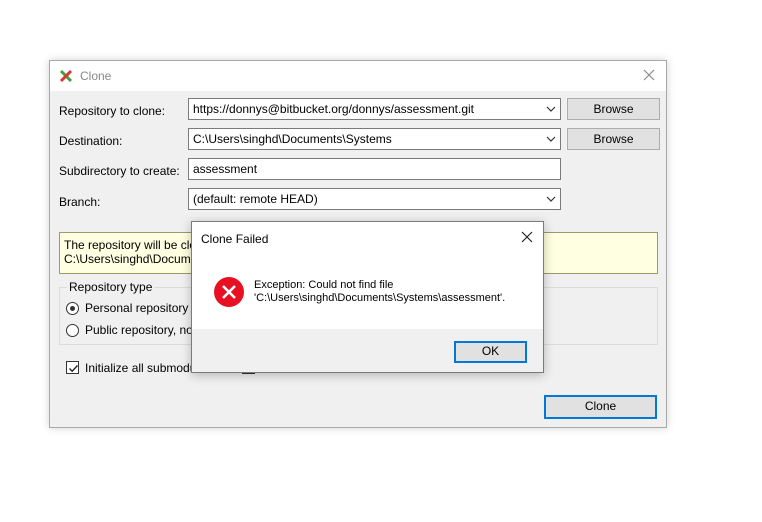 This screenshot has height=522, width=762. Describe the element at coordinates (292, 139) in the screenshot. I see `destination-value: C:\Users\singhd\Documents\Systems` at that location.